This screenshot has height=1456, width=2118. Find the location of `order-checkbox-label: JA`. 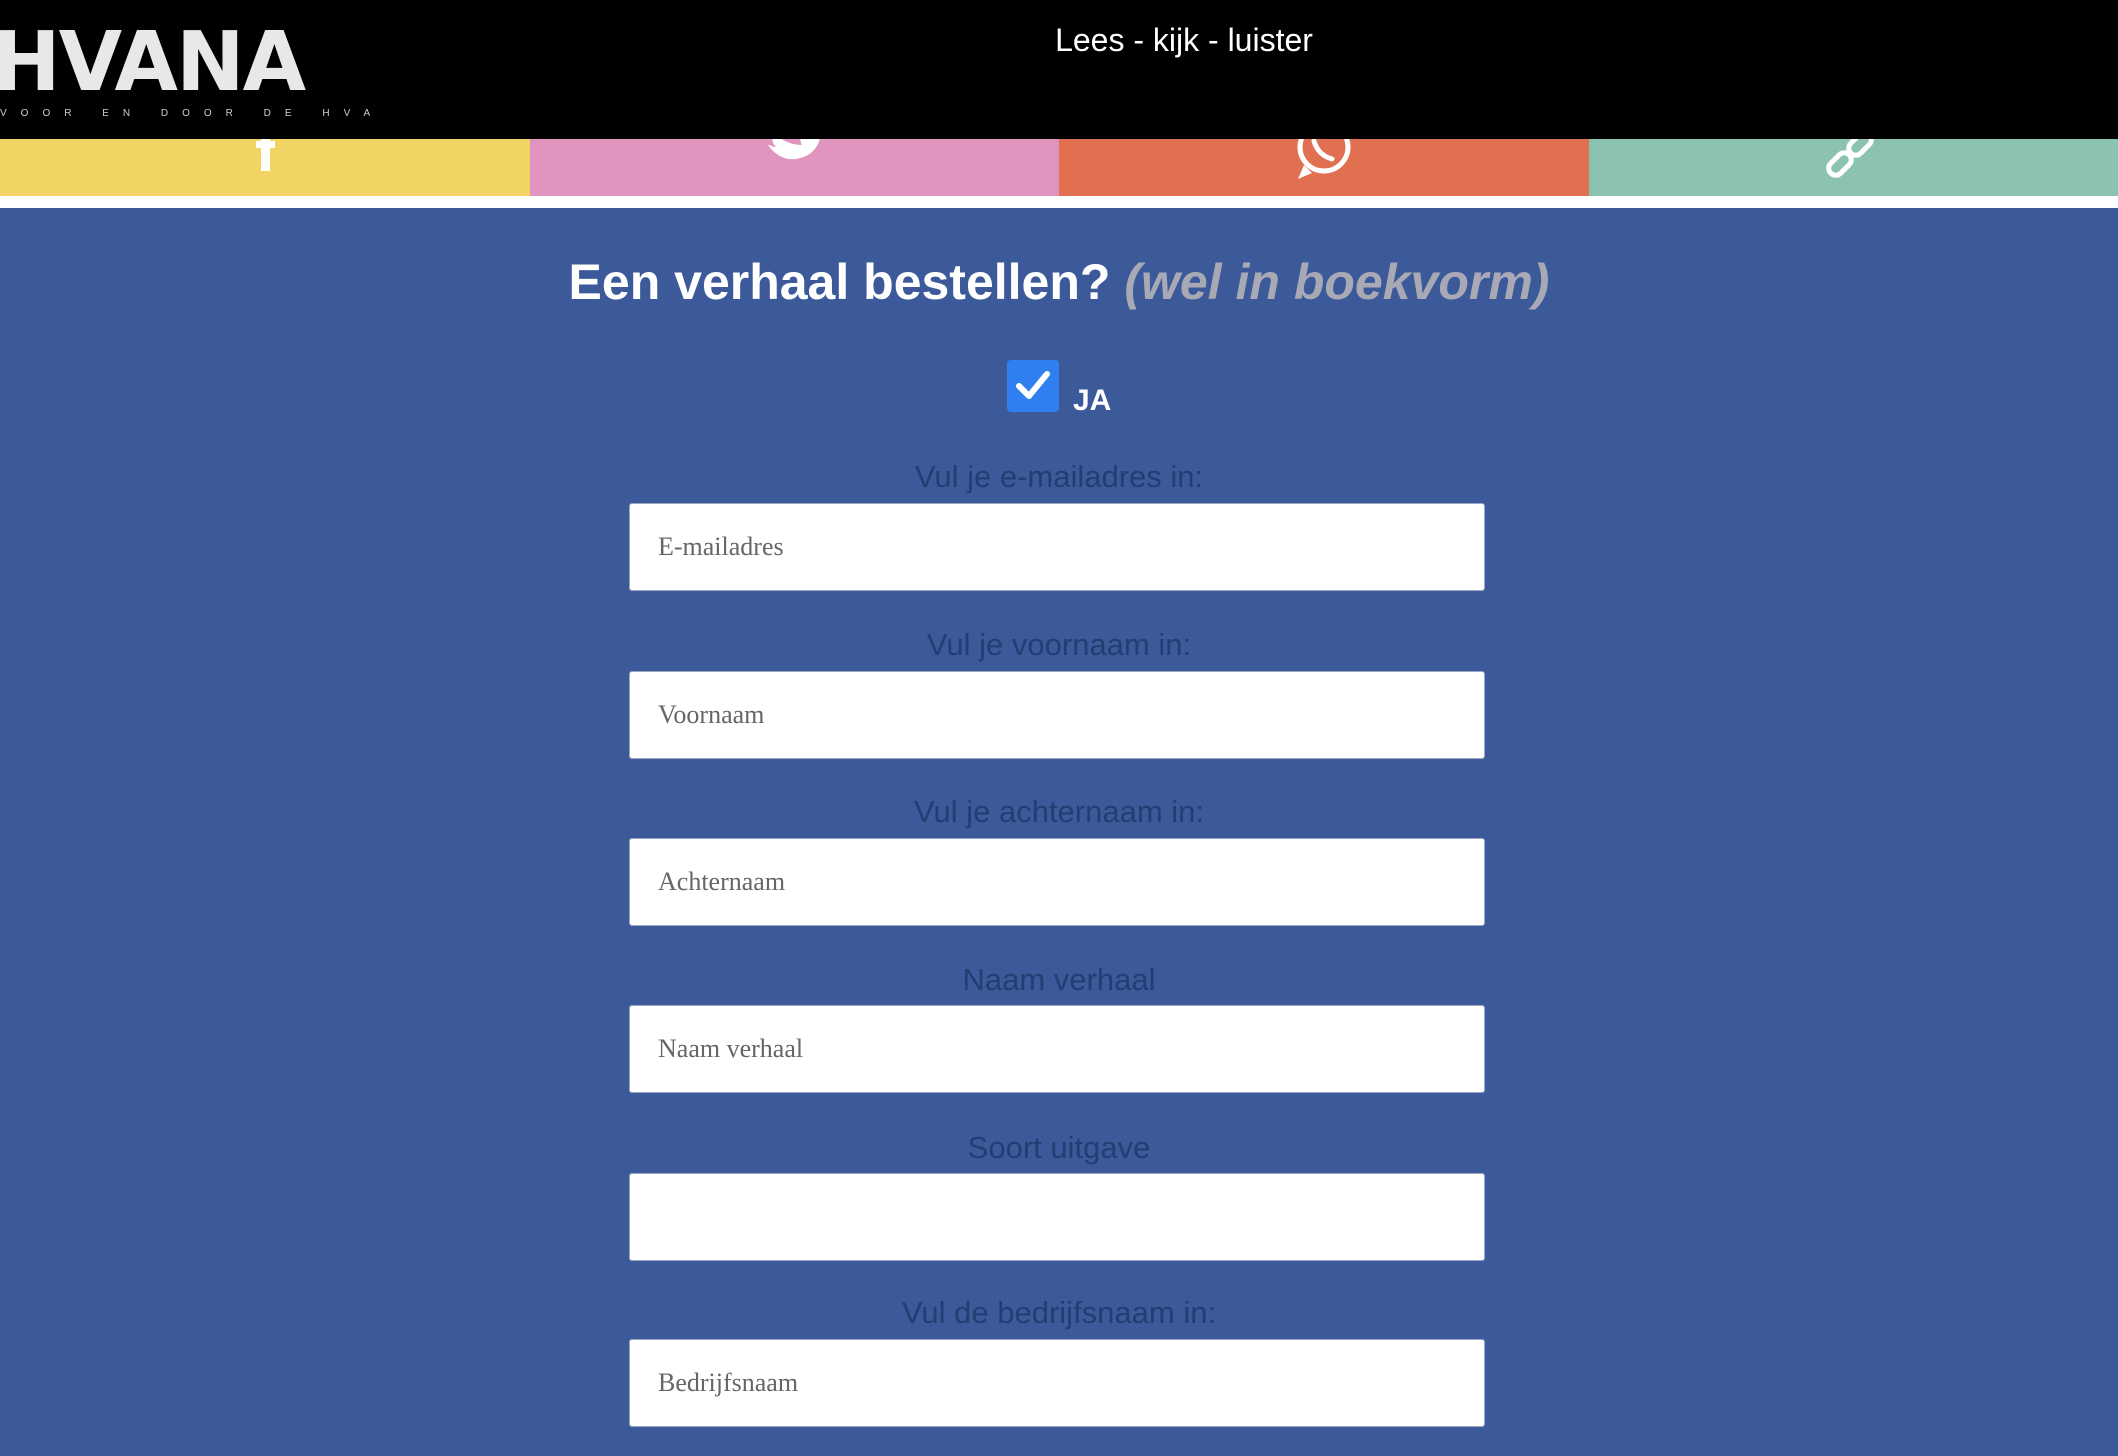

order-checkbox-label: JA is located at coordinates (1092, 400).